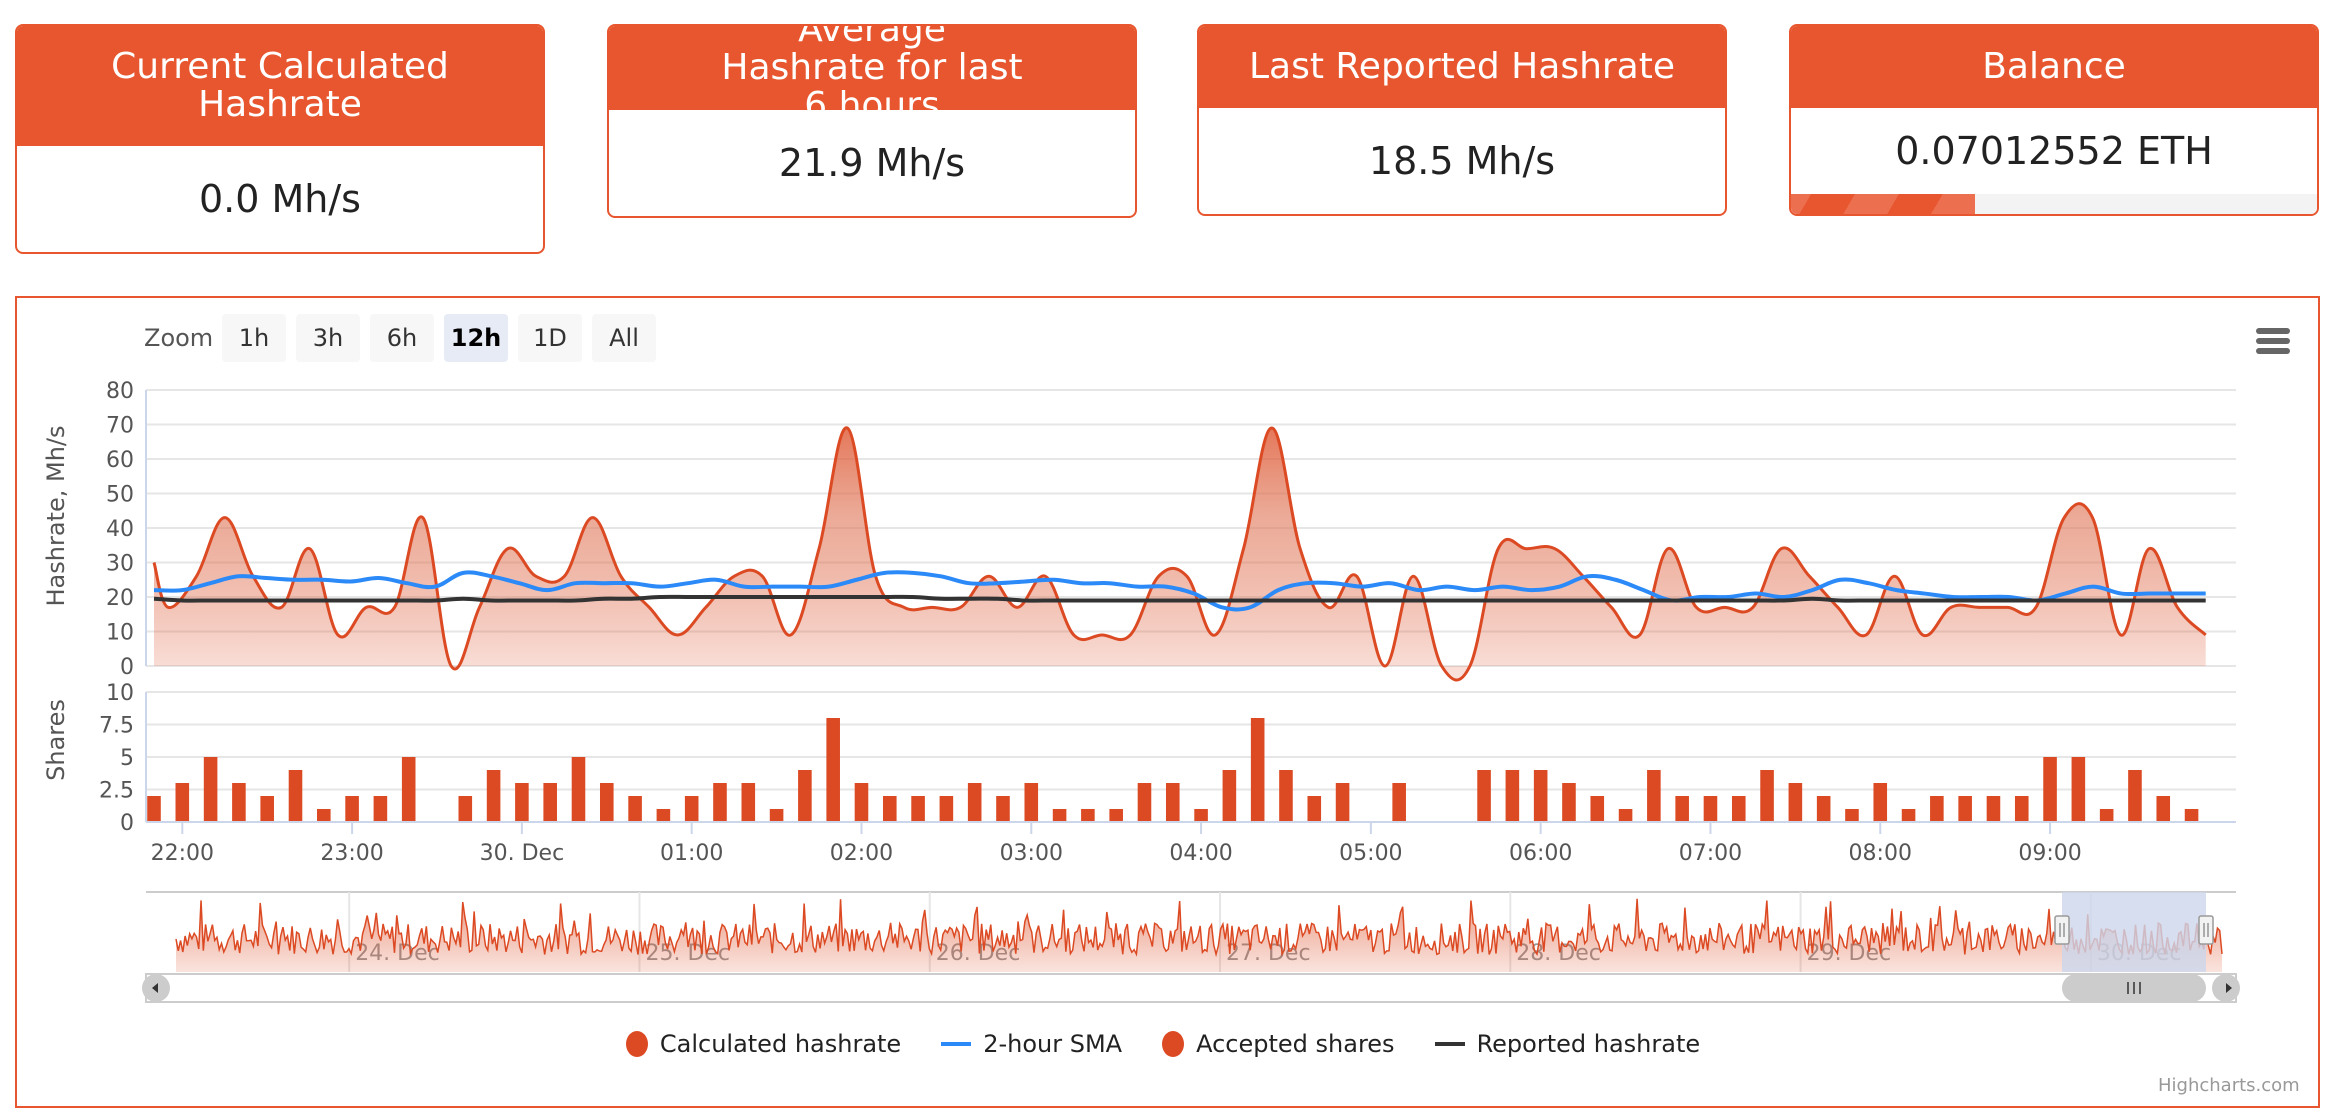 Image resolution: width=2326 pixels, height=1118 pixels. I want to click on x-tick-label: 03:00, so click(1031, 853).